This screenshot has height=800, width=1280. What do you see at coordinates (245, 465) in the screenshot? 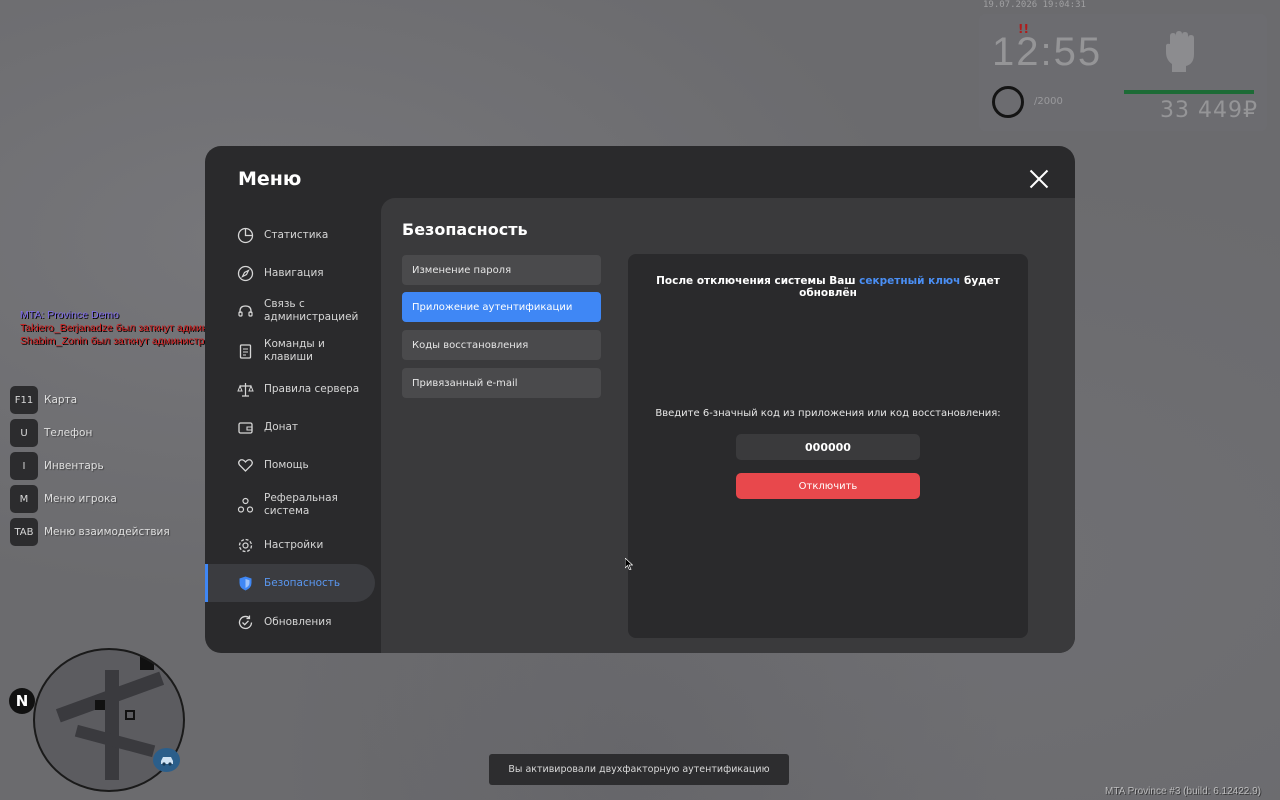
I see `handshake-heart-icon` at bounding box center [245, 465].